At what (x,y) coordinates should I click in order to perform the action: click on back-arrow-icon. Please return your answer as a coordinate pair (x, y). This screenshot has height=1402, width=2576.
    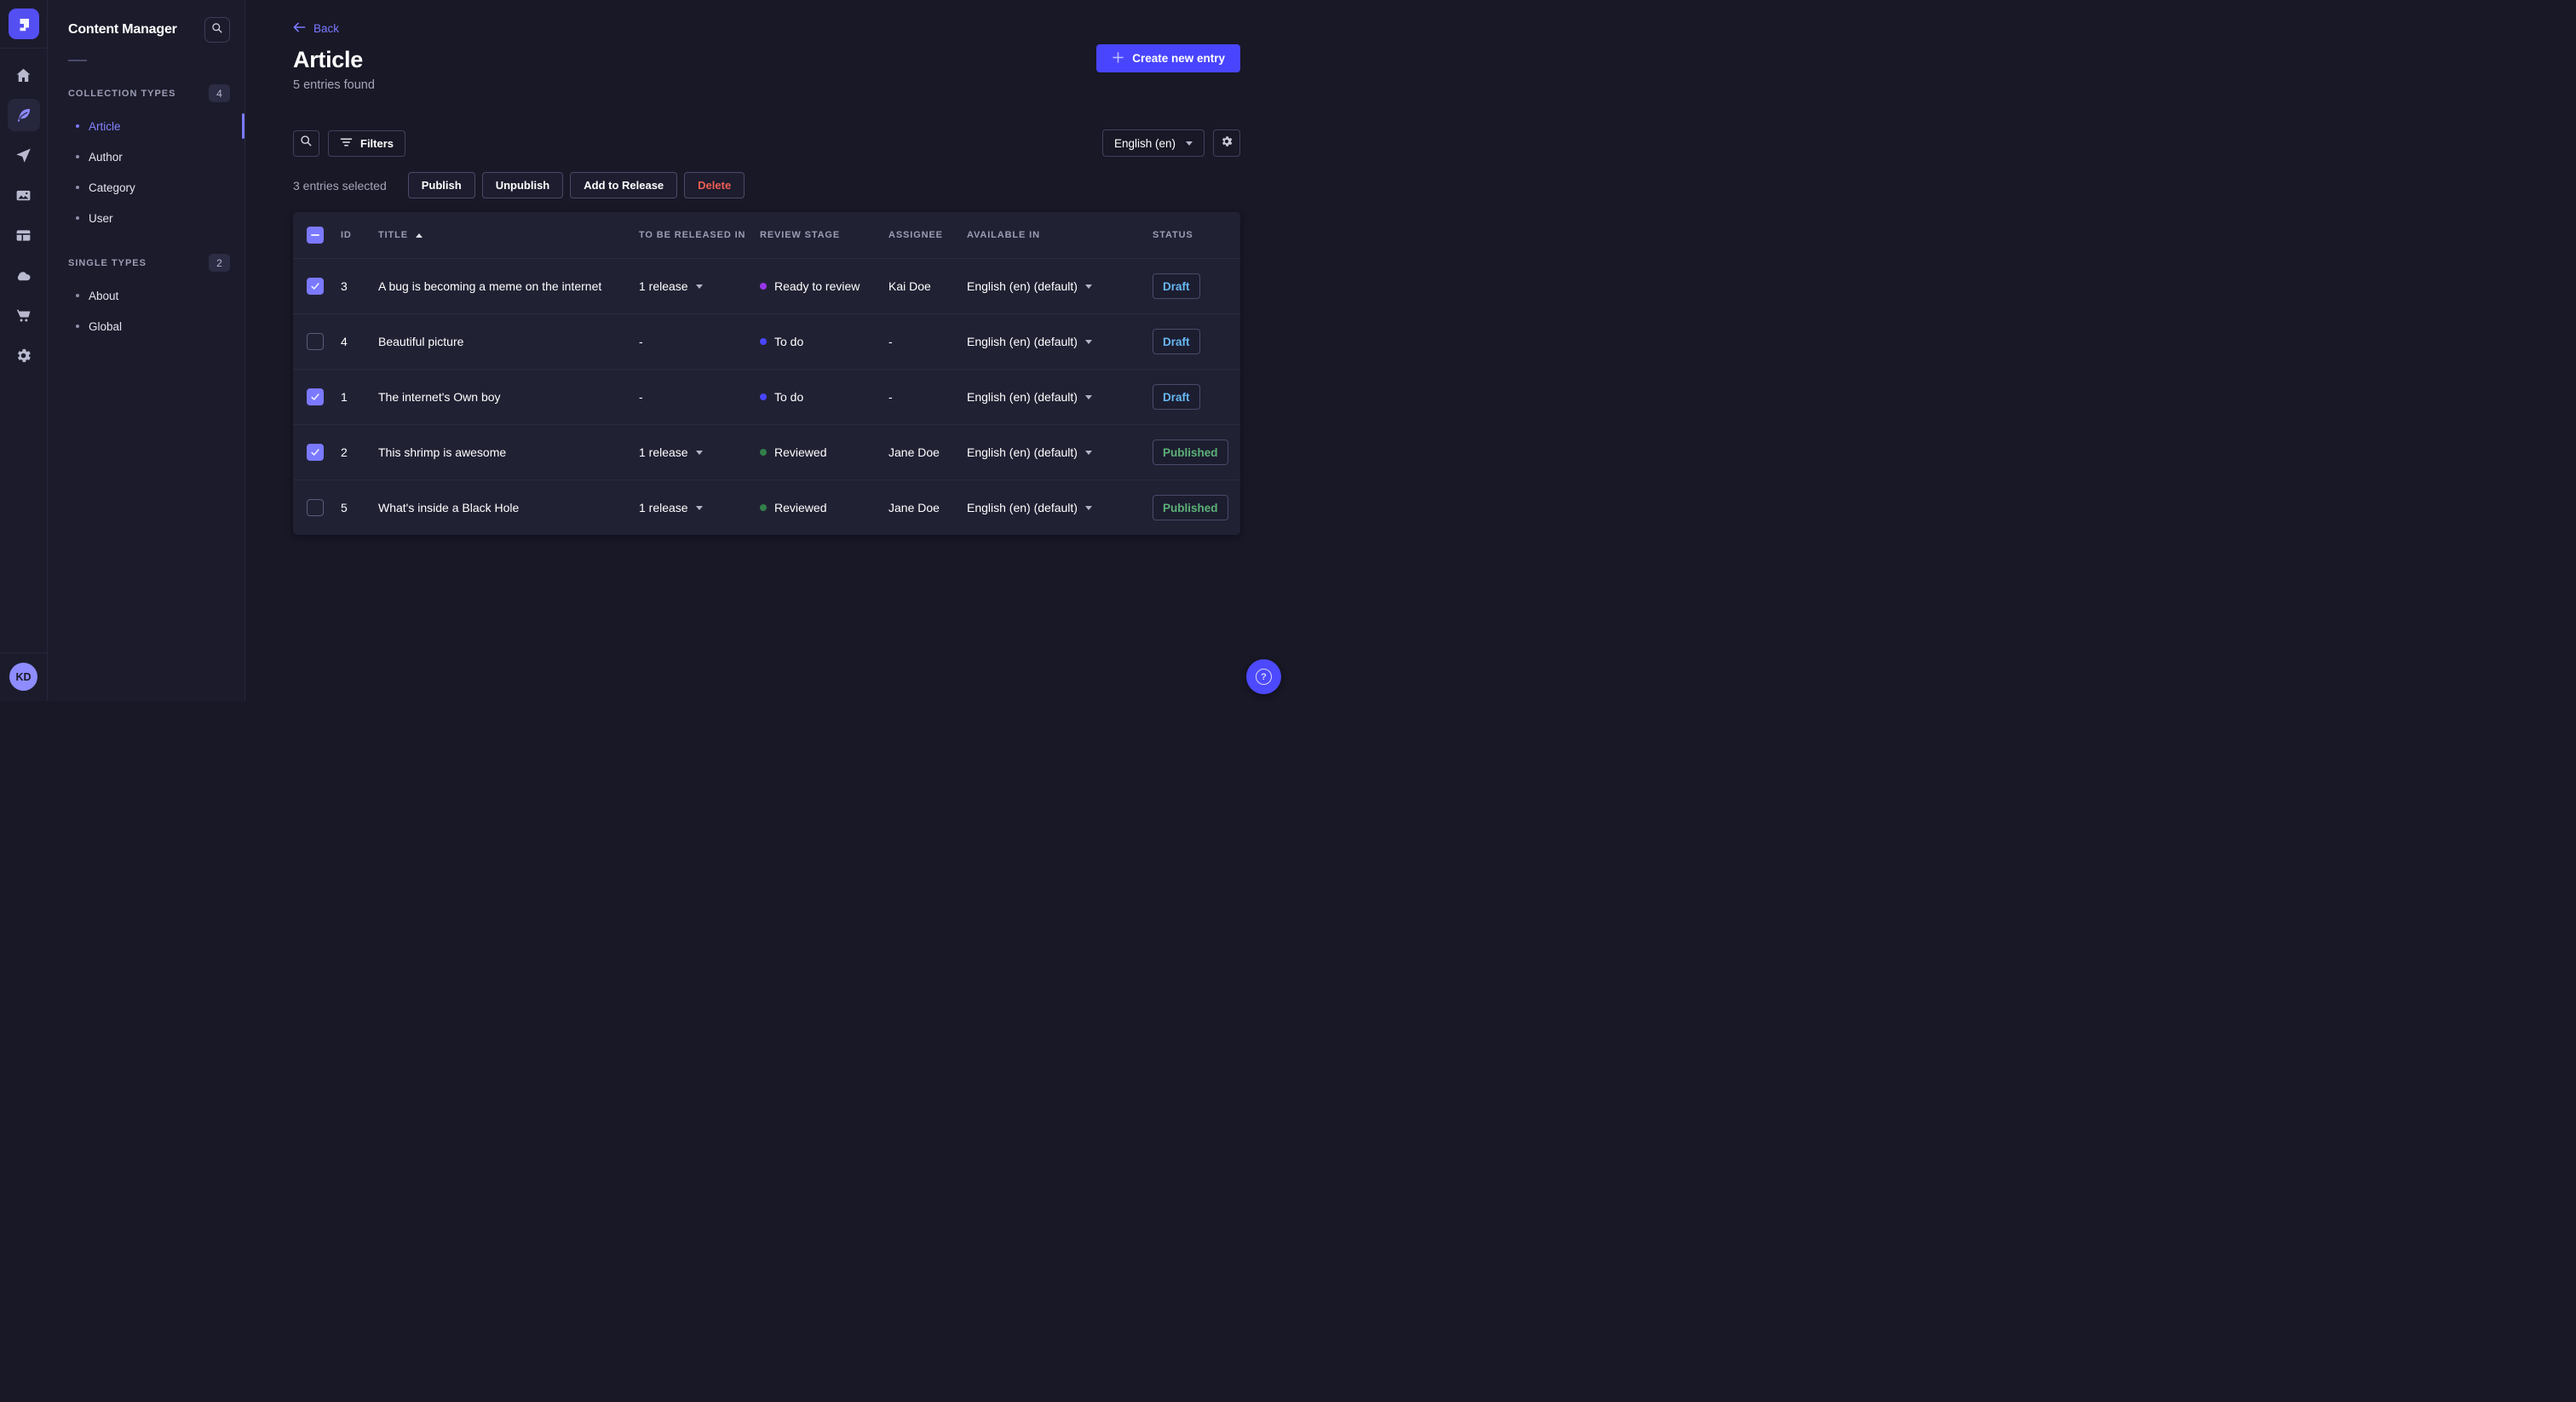
    Looking at the image, I should click on (300, 28).